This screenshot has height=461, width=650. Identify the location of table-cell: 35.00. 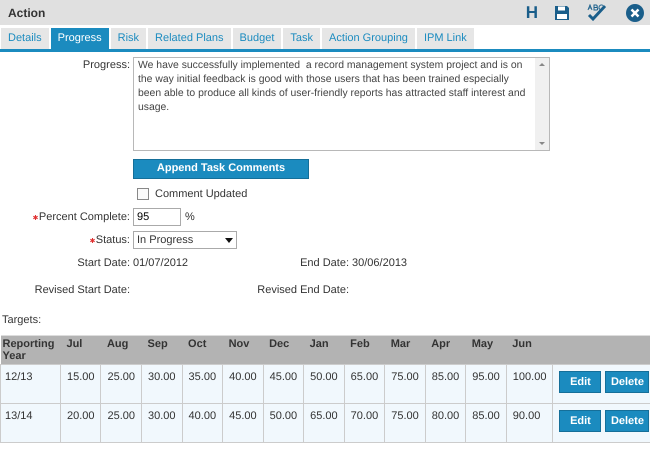
(202, 383).